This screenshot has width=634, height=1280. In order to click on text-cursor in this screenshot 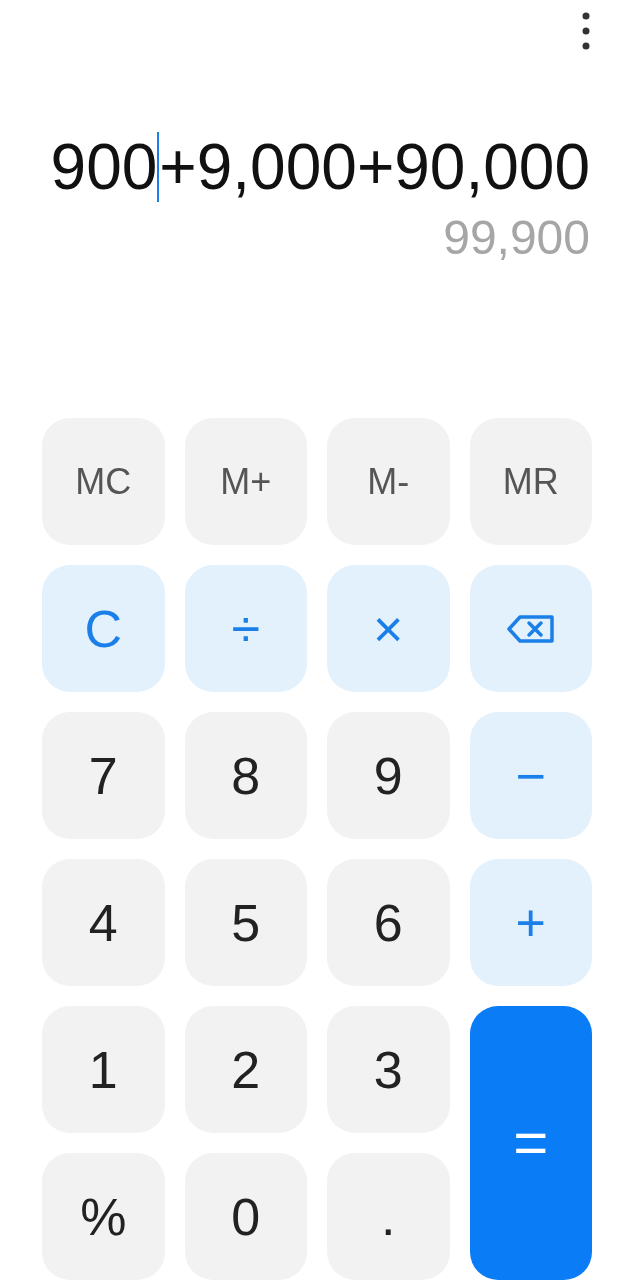, I will do `click(158, 167)`.